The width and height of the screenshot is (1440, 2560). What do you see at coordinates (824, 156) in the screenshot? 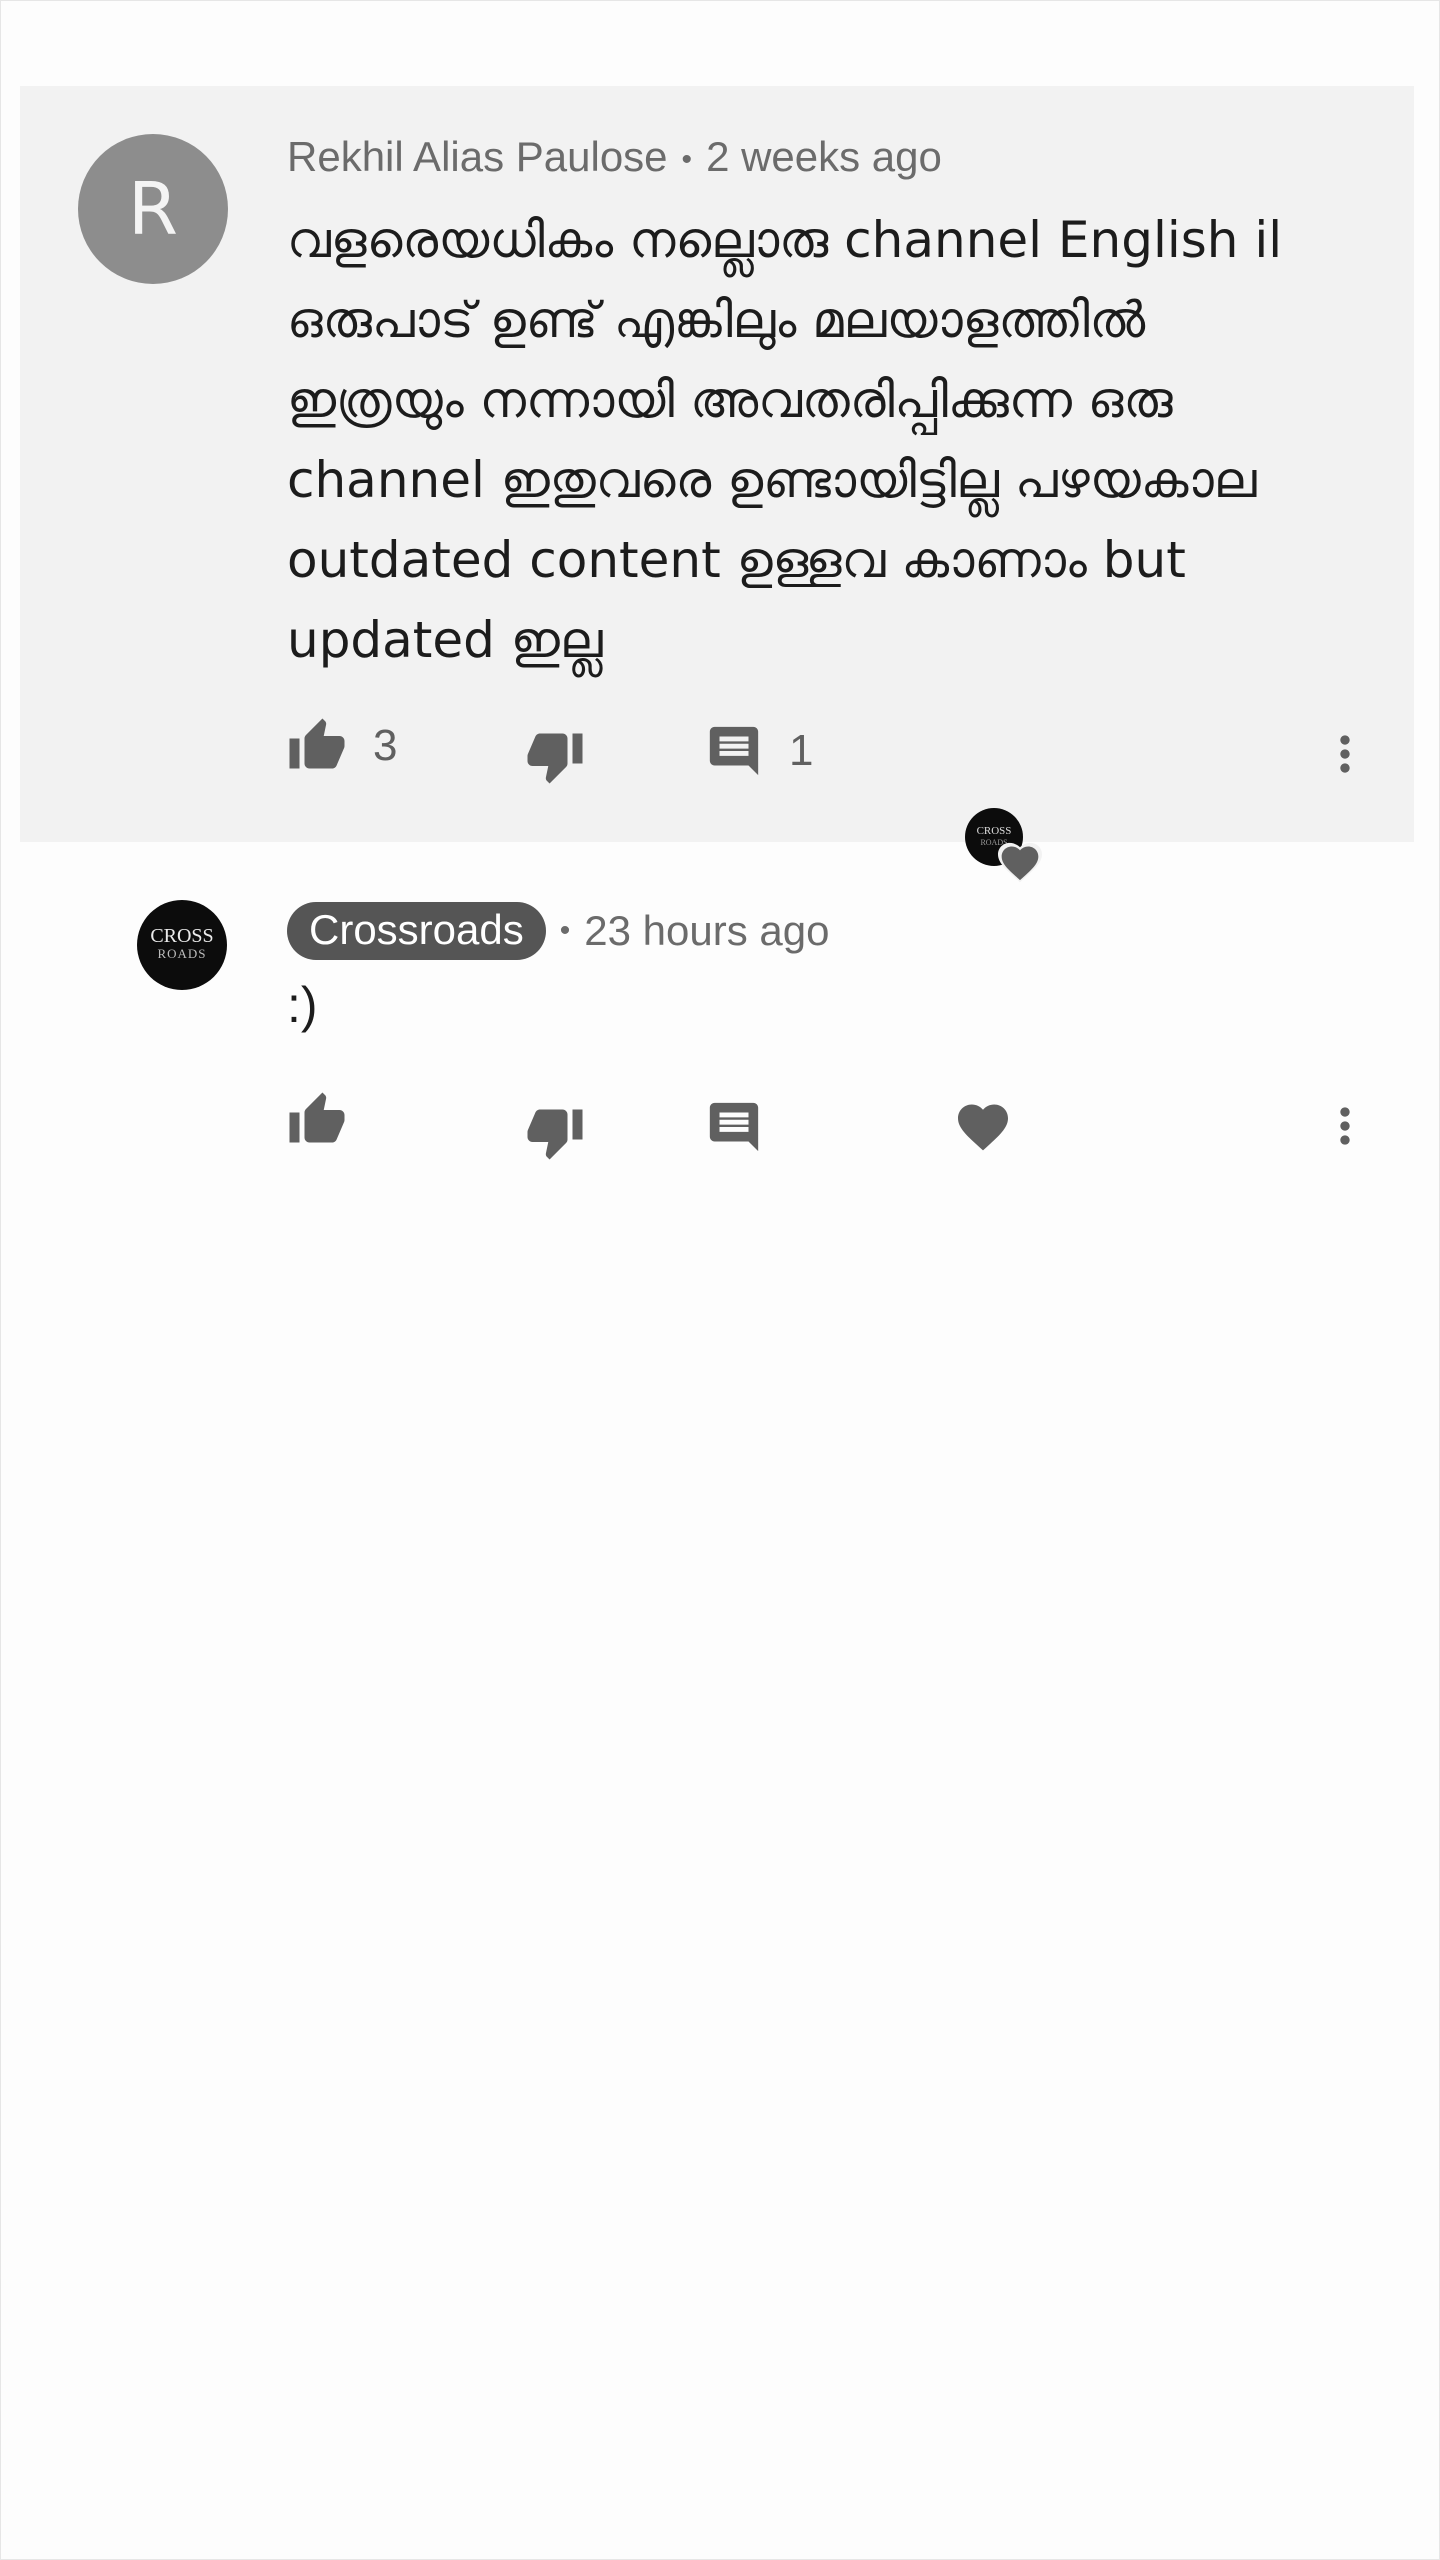
I see `comment-time: 2 weeks ago` at bounding box center [824, 156].